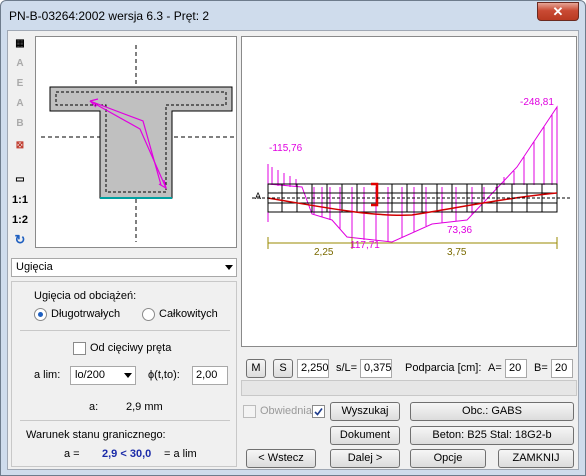 This screenshot has height=476, width=586. What do you see at coordinates (376, 368) in the screenshot?
I see `s-l-input: 0,375` at bounding box center [376, 368].